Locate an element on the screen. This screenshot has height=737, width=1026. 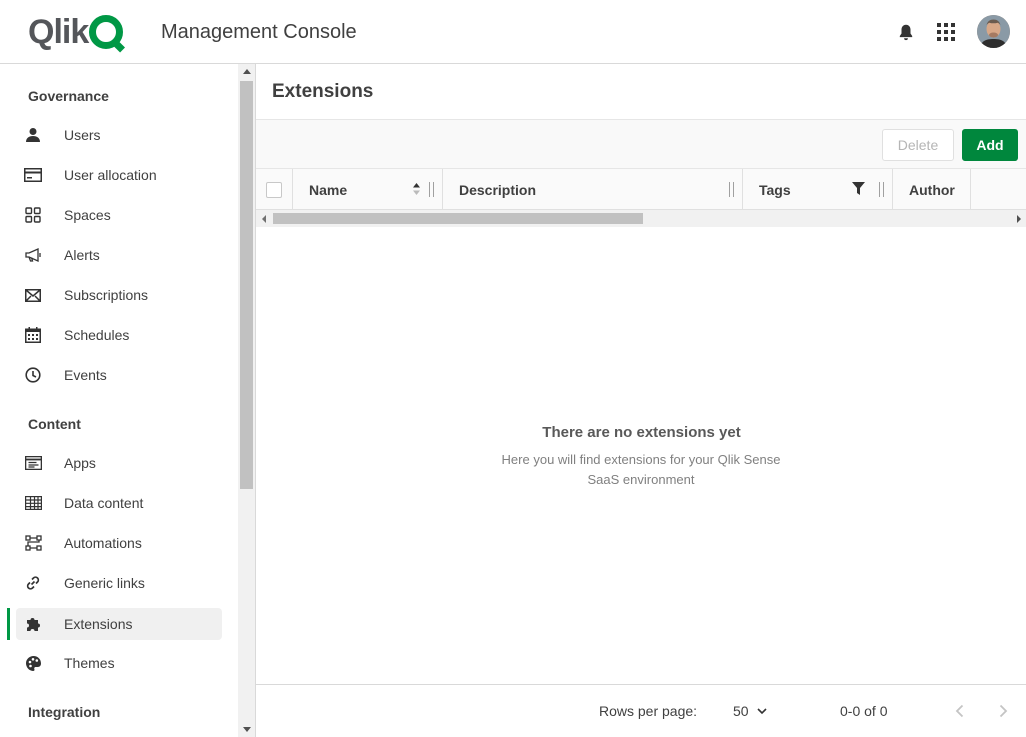
puzzle-icon is located at coordinates (33, 624).